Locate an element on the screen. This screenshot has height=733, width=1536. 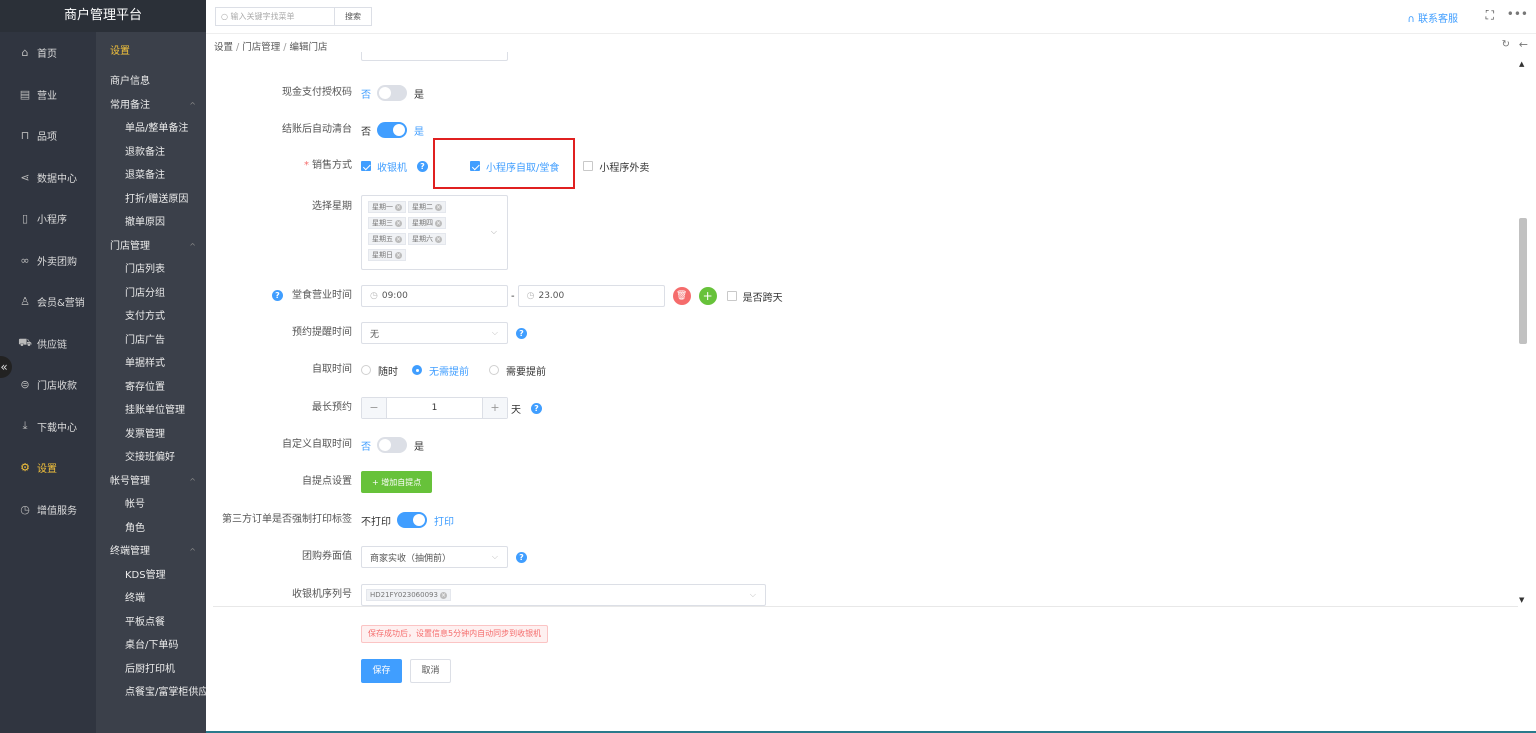
sale-mode-pos-checkbox is located at coordinates (366, 166).